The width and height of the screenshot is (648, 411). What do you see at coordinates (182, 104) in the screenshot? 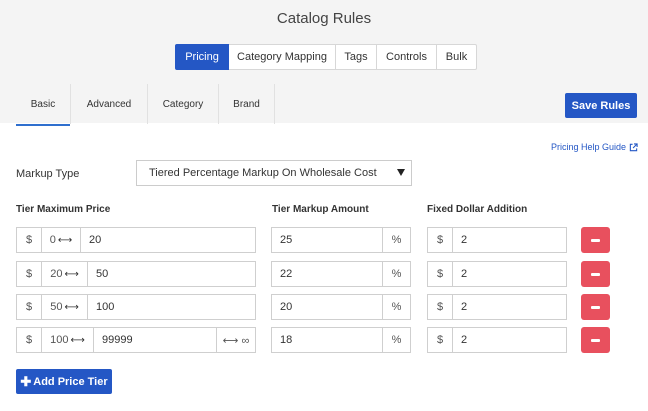
I see `subtab-category: Category` at bounding box center [182, 104].